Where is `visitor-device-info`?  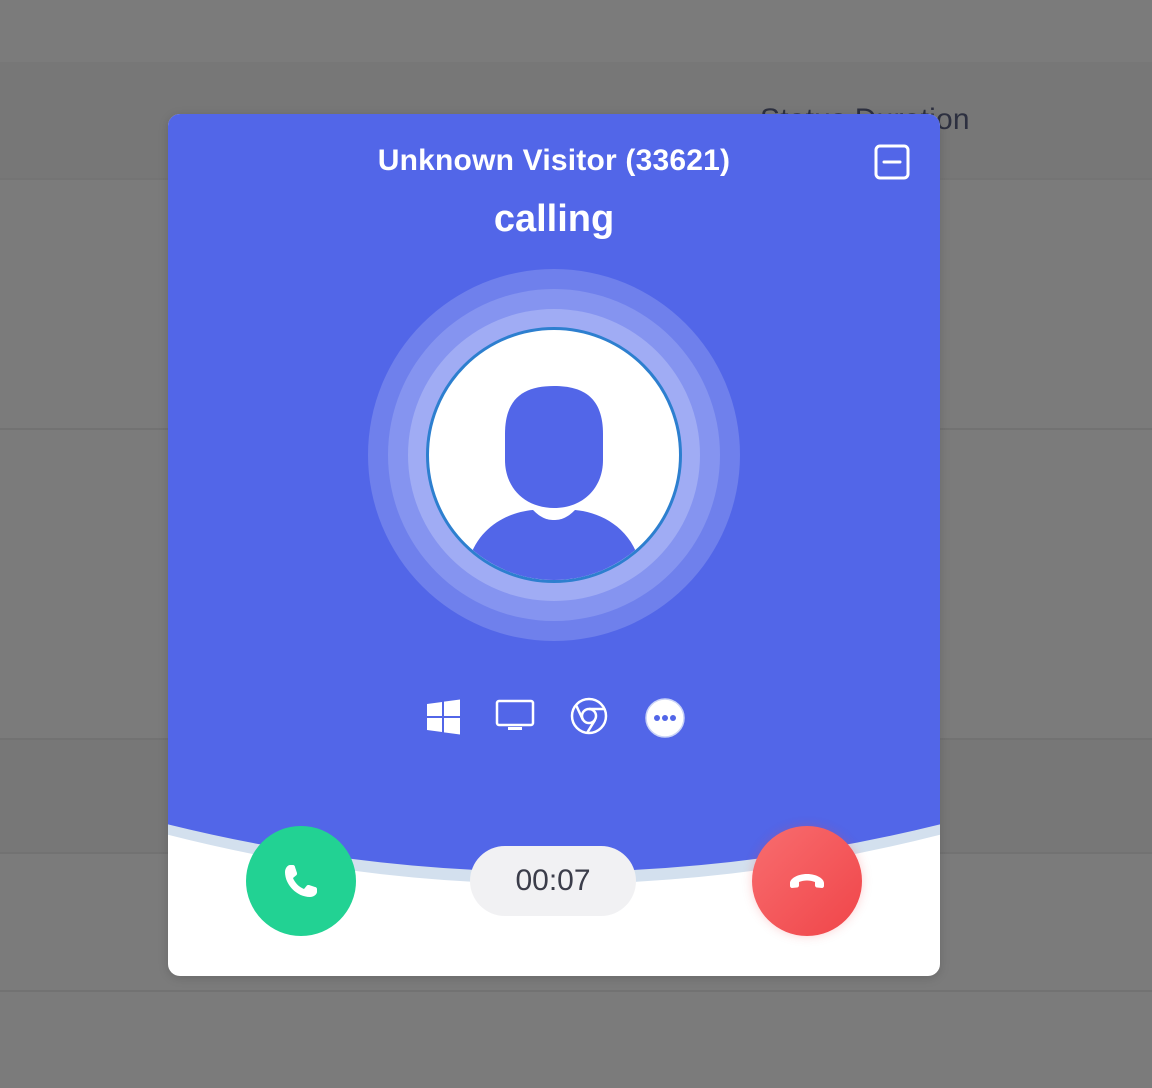 visitor-device-info is located at coordinates (556, 720).